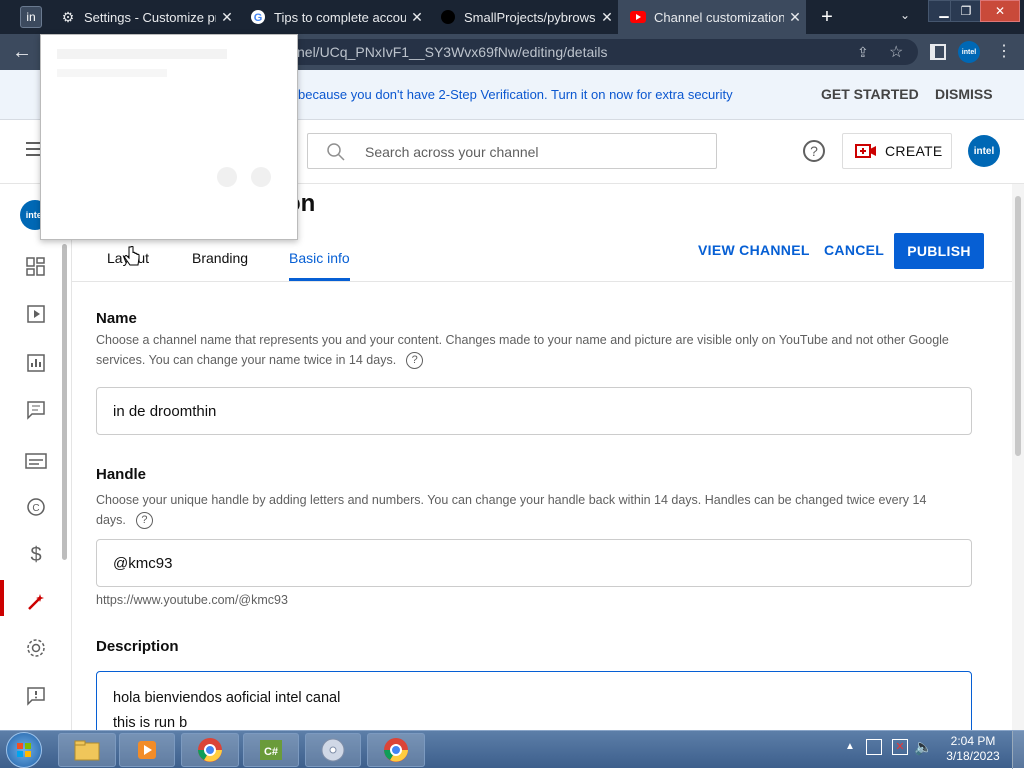  I want to click on browser-menu-icon: ⋮, so click(1004, 52).